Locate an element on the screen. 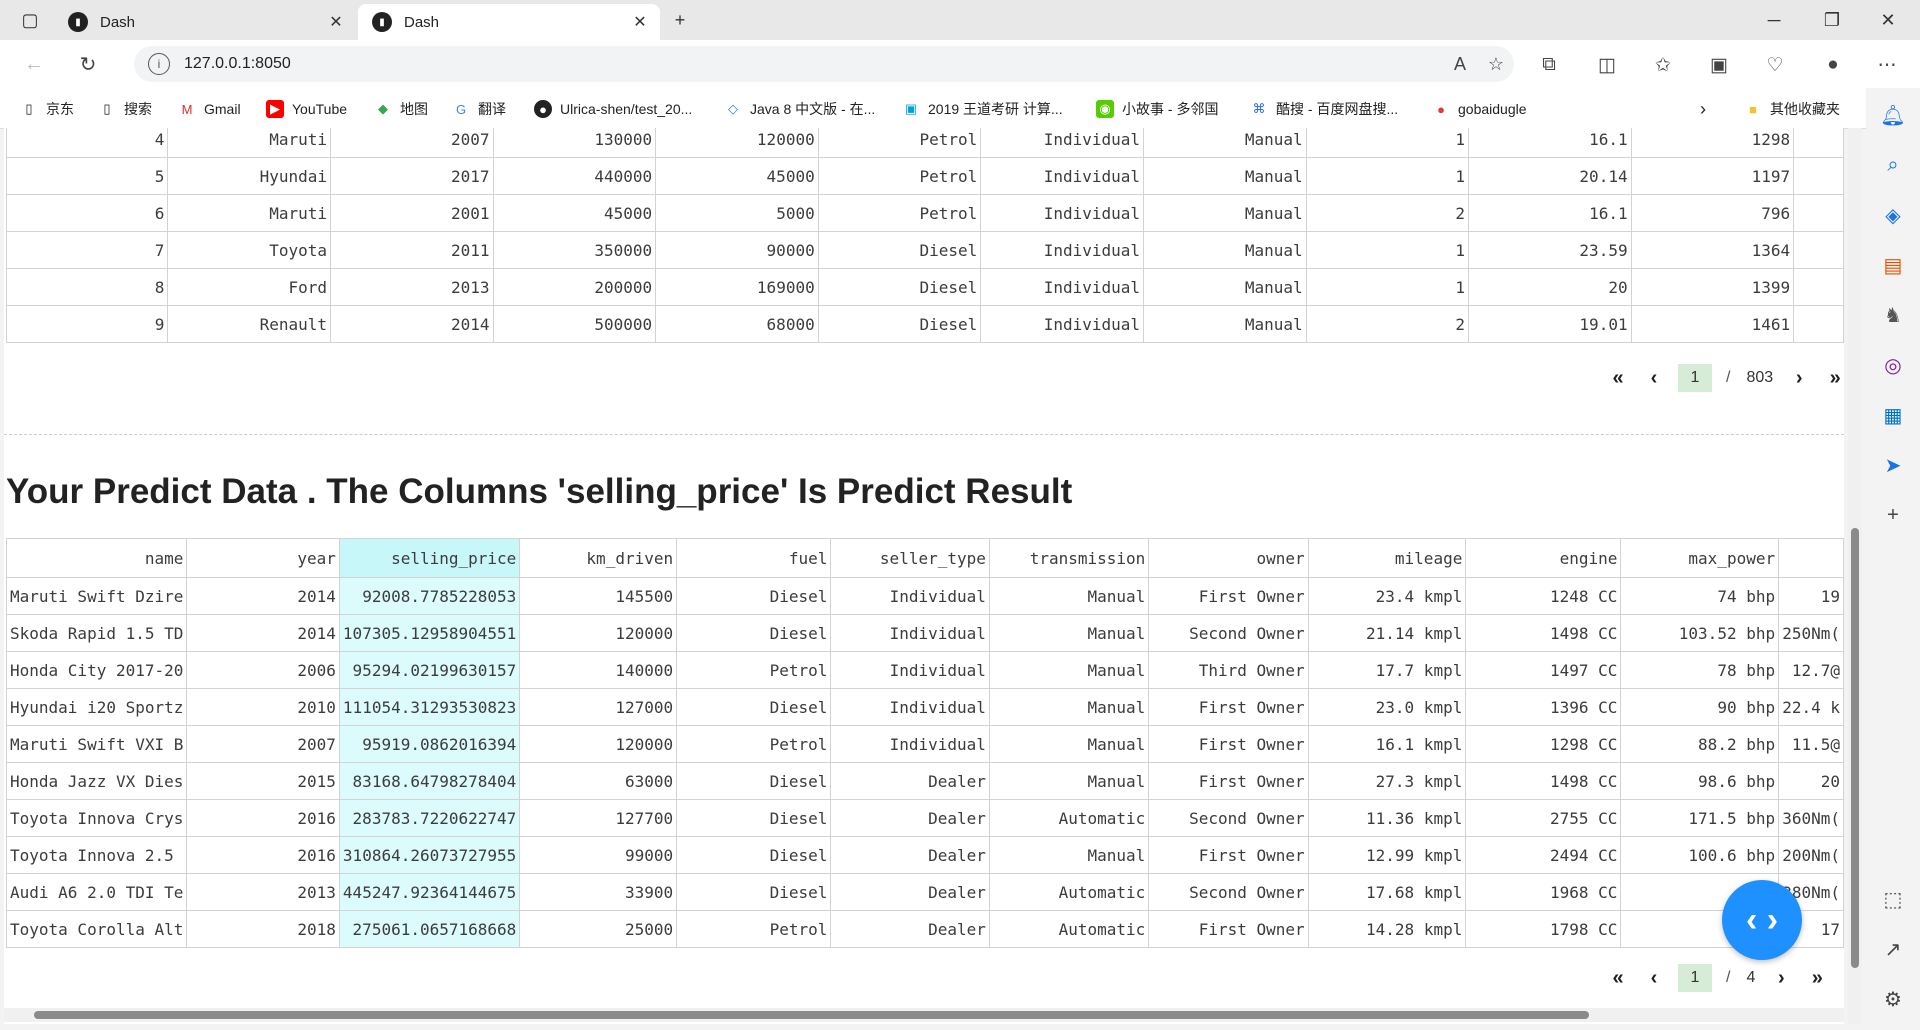 The height and width of the screenshot is (1030, 1920). chess-icon: ♞ is located at coordinates (1893, 315).